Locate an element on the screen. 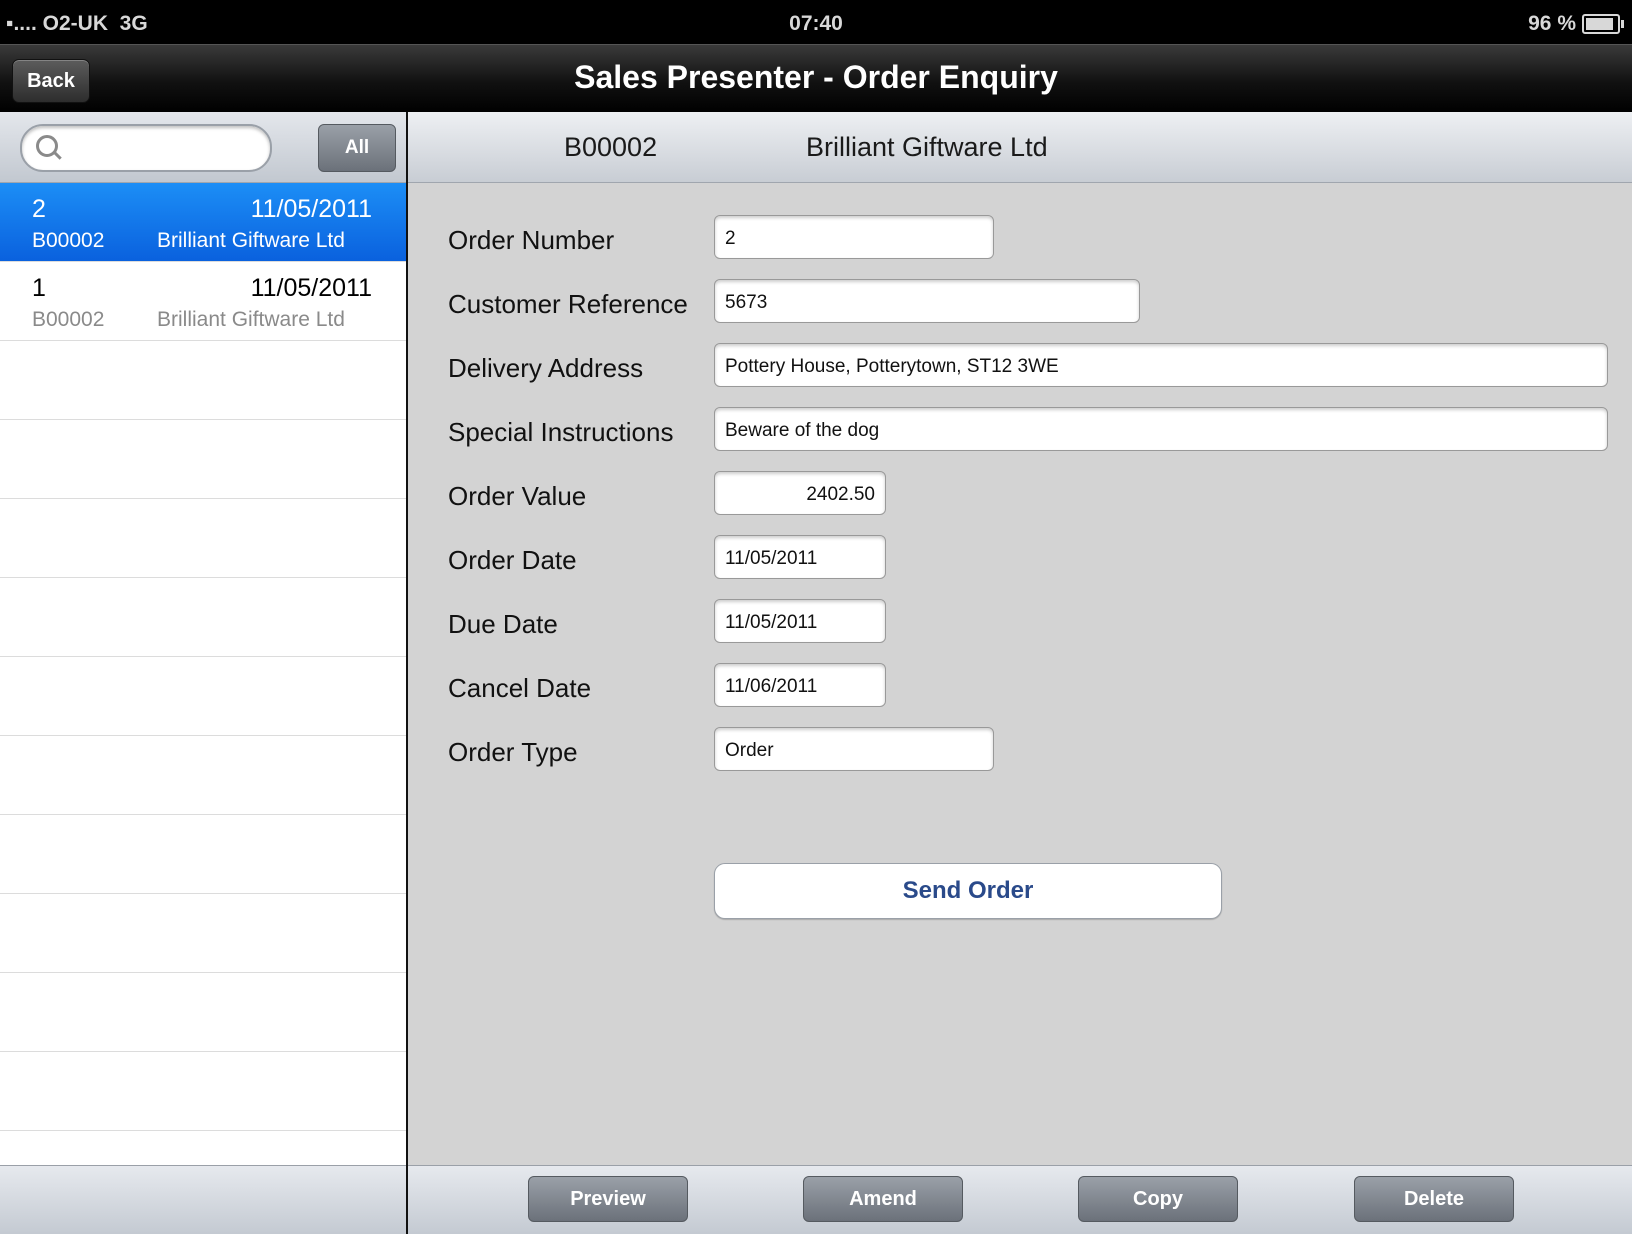  sidebar-footer-toolbar is located at coordinates (203, 1199).